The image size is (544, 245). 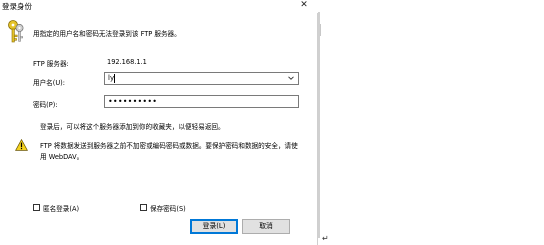 What do you see at coordinates (133, 101) in the screenshot?
I see `password-value: ••••••••••` at bounding box center [133, 101].